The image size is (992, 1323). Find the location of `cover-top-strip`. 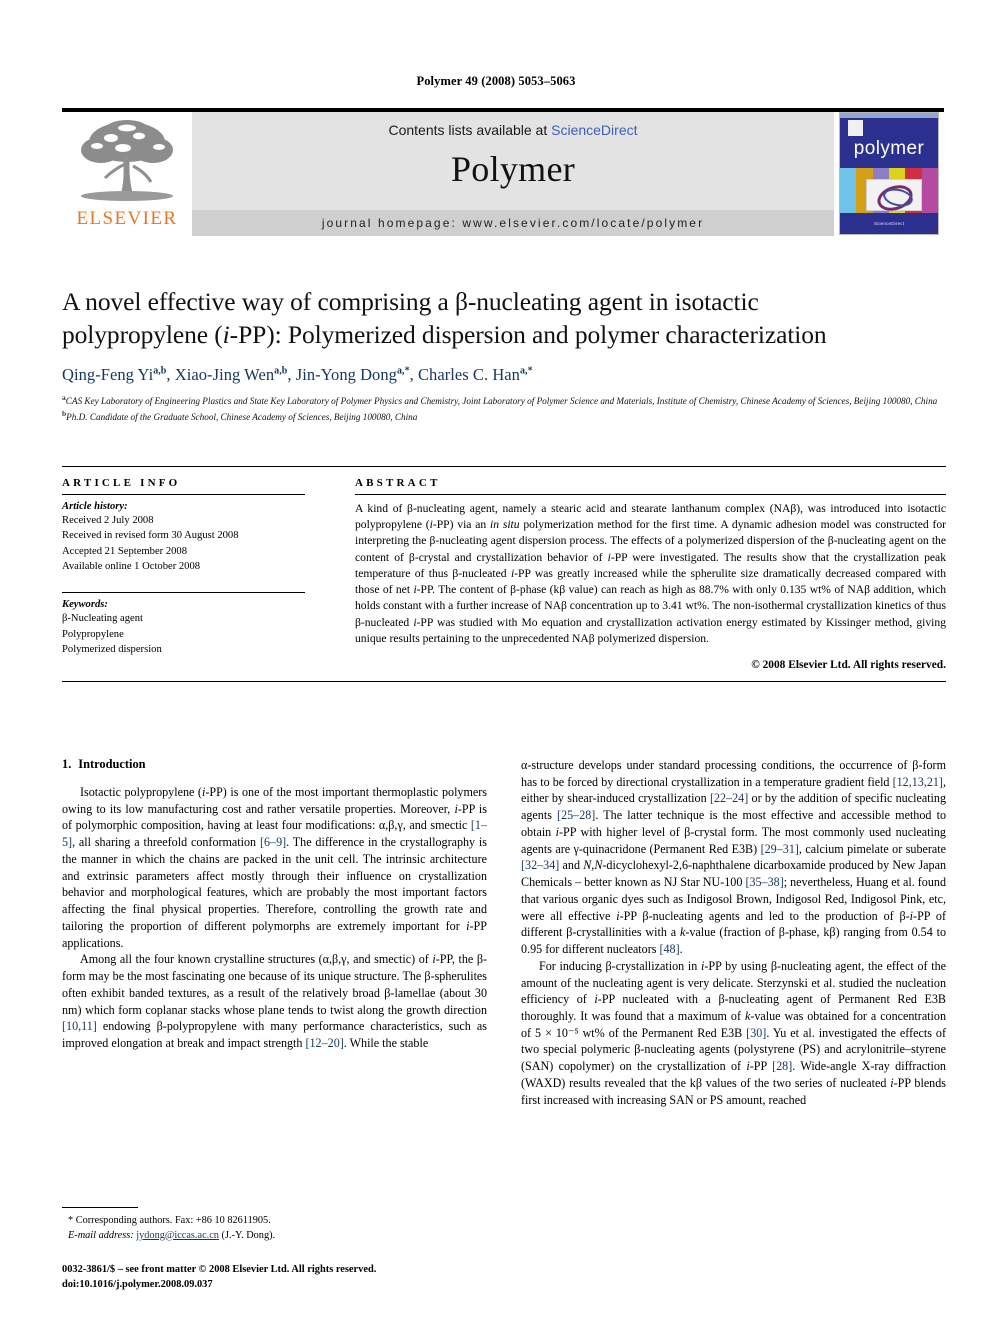

cover-top-strip is located at coordinates (889, 115).